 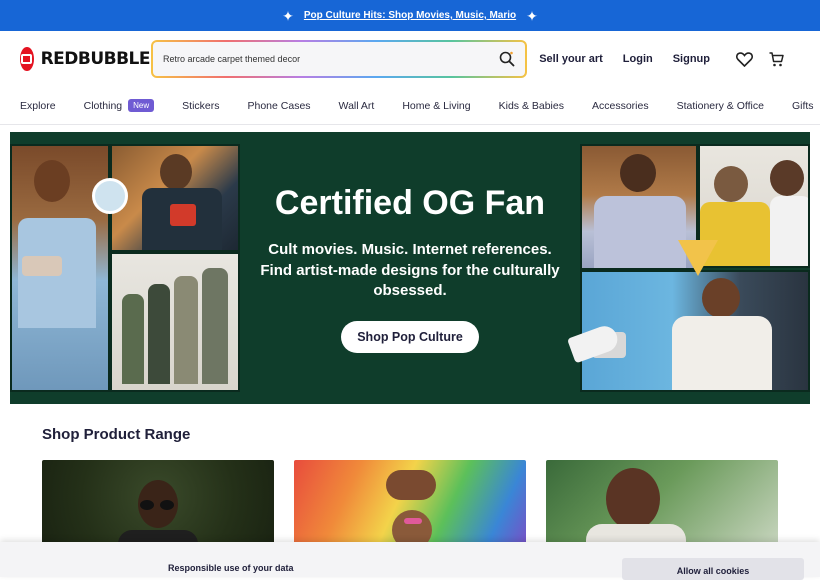 I want to click on cookie-title: Responsible use of your data, so click(x=231, y=568).